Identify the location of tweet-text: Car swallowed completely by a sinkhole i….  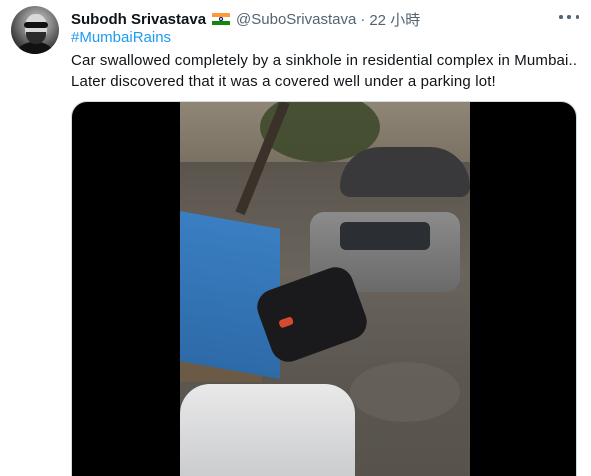
(326, 71).